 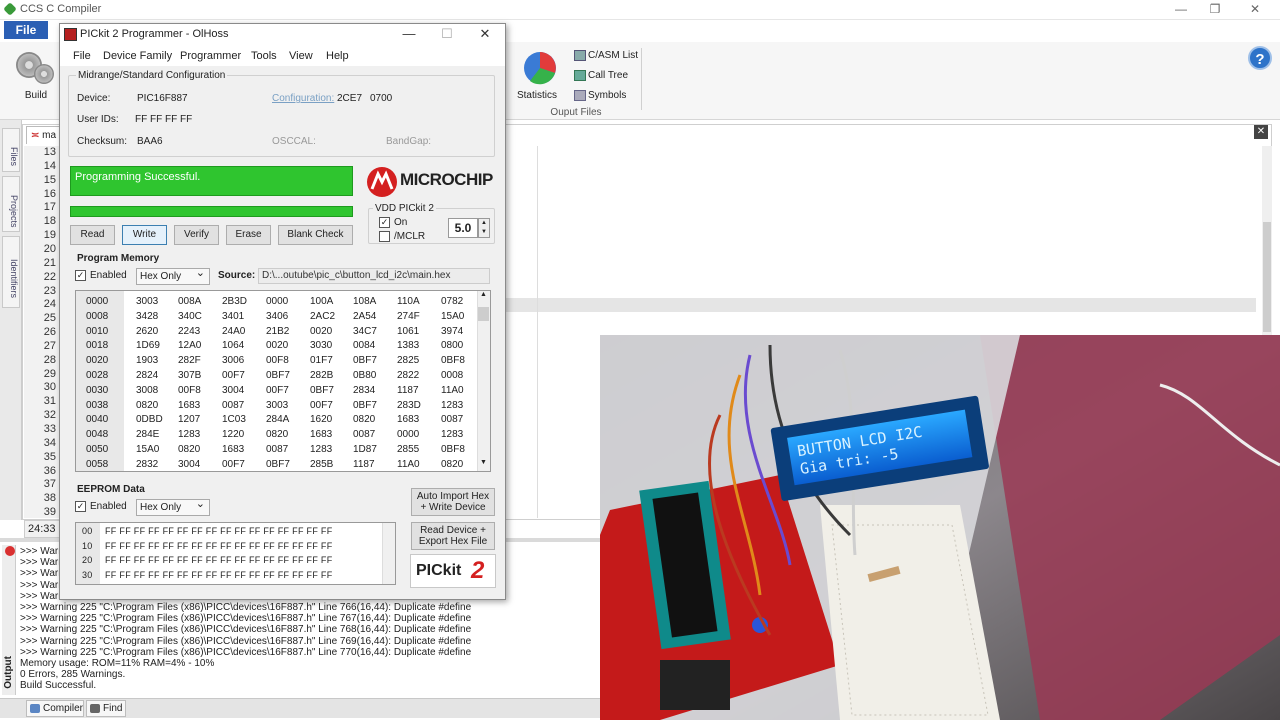 What do you see at coordinates (196, 235) in the screenshot?
I see `verify-button: Verify` at bounding box center [196, 235].